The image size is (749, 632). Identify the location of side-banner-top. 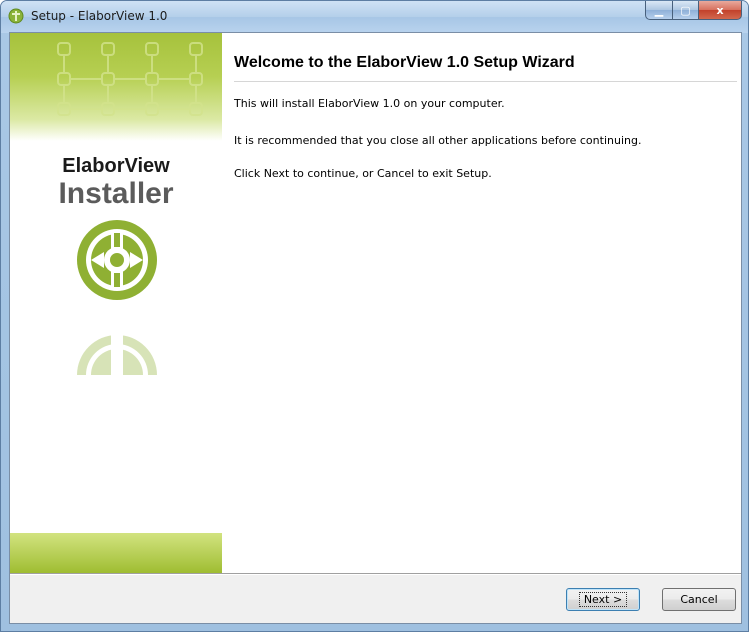
(116, 87).